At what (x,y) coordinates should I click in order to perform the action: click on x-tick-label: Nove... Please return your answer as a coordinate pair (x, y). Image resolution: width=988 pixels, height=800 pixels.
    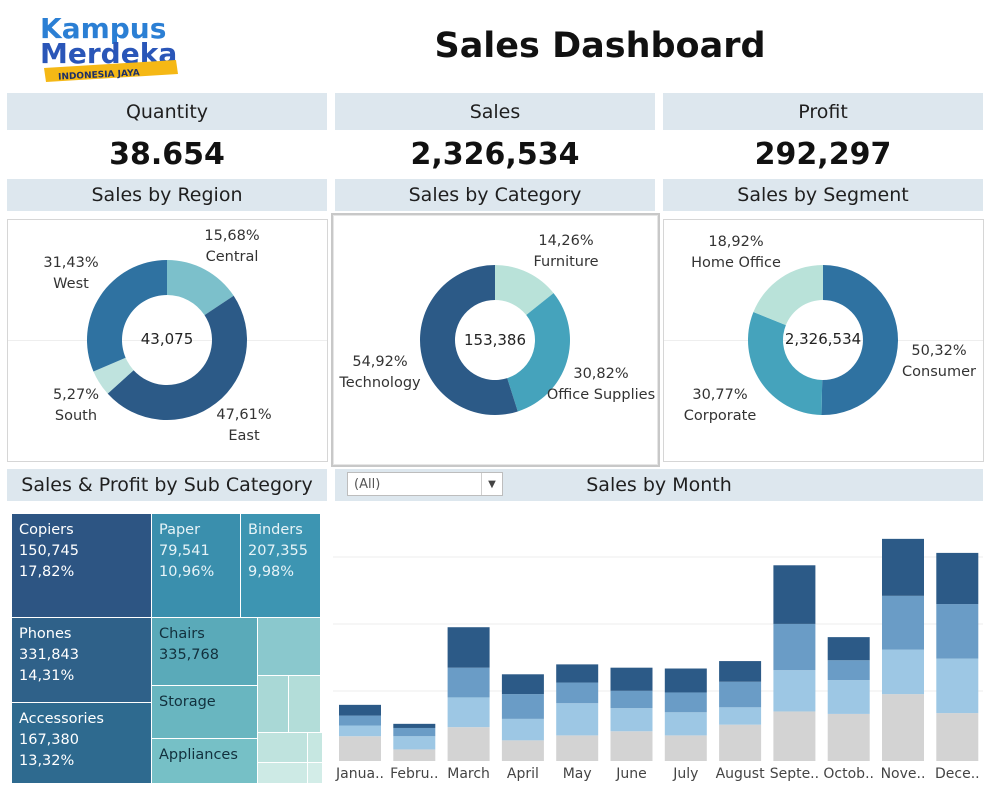
    Looking at the image, I should click on (903, 774).